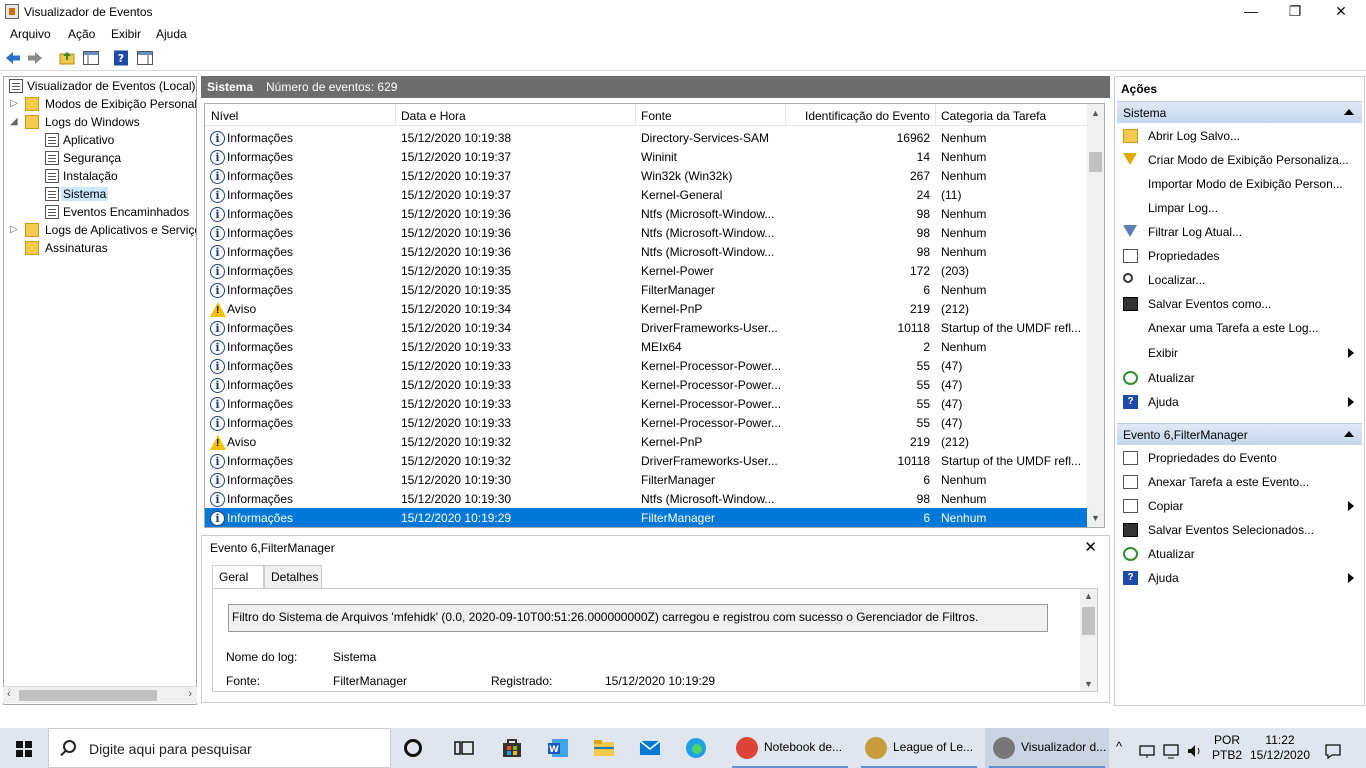 This screenshot has height=768, width=1366. I want to click on edge-icon, so click(696, 748).